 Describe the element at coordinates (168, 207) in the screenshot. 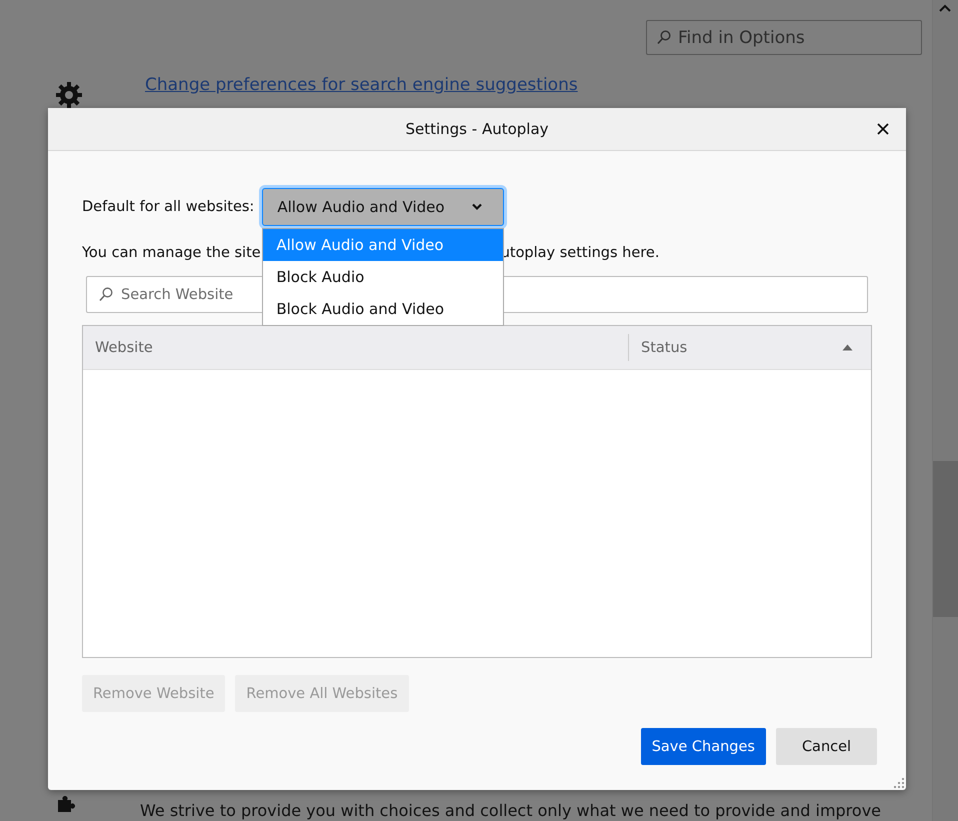

I see `default-label: Default for all websites:` at that location.